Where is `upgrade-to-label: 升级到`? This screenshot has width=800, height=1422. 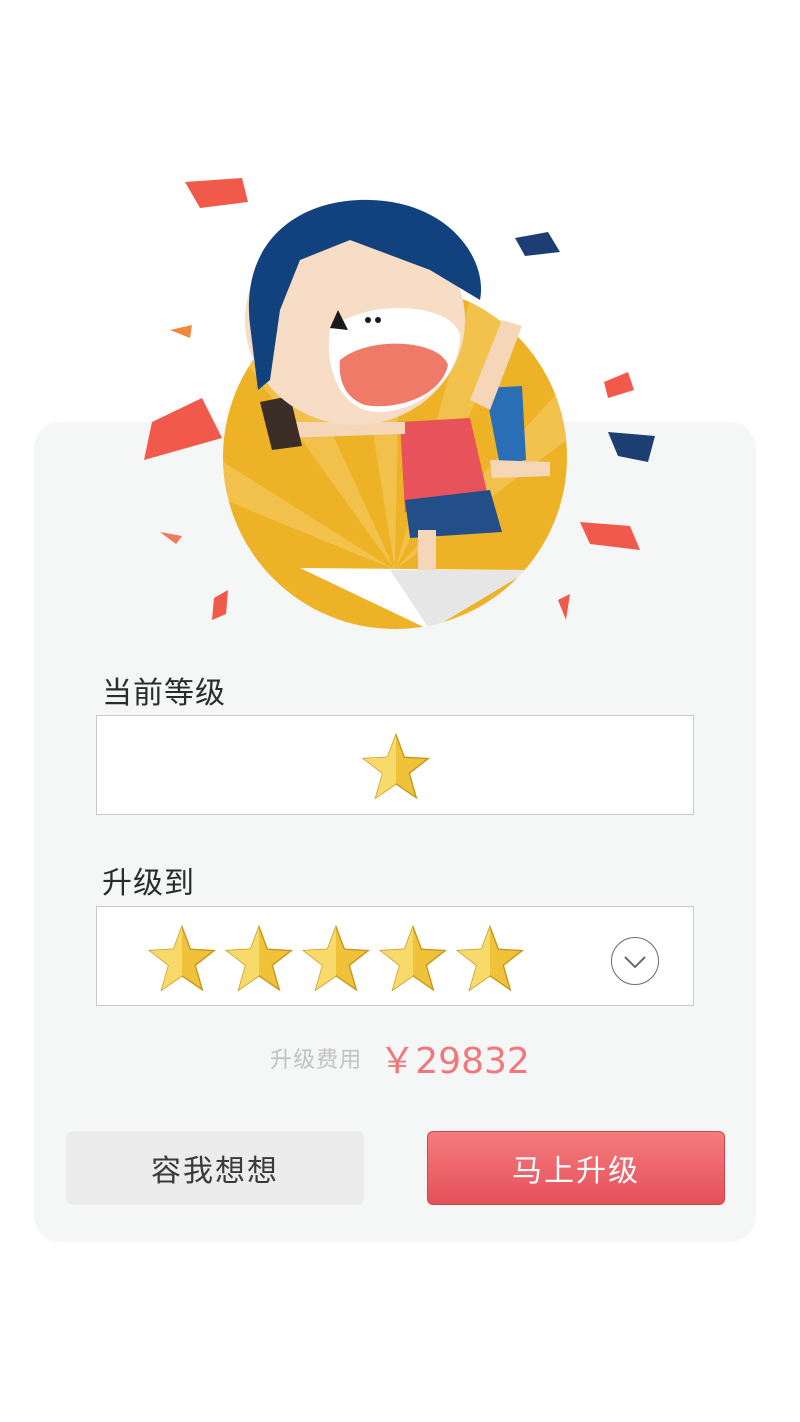 upgrade-to-label: 升级到 is located at coordinates (148, 883).